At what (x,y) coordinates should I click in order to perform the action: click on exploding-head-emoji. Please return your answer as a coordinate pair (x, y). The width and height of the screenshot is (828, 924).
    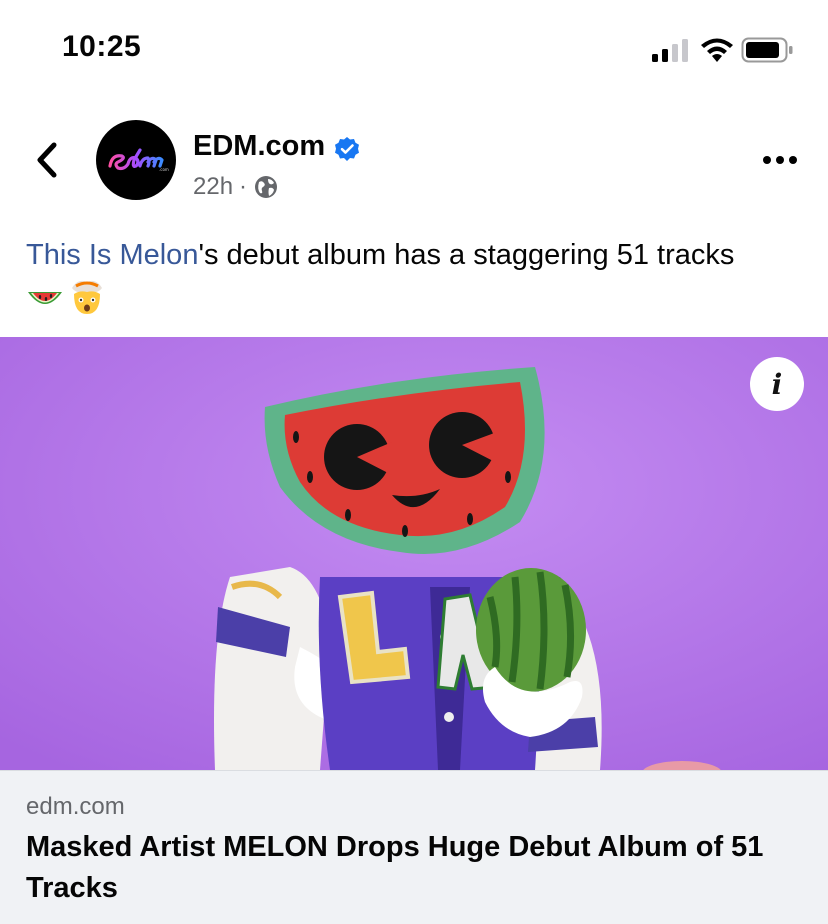
    Looking at the image, I should click on (87, 297).